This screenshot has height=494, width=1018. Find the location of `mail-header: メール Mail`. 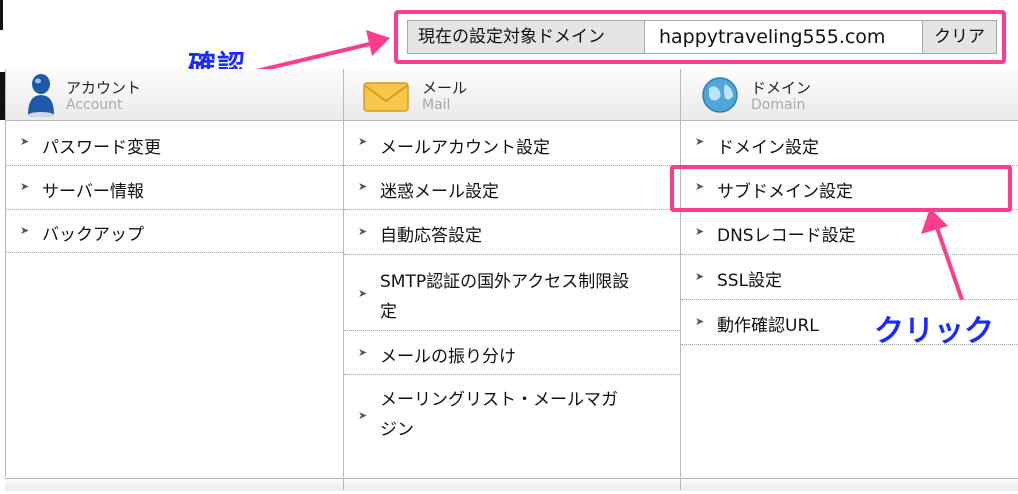

mail-header: メール Mail is located at coordinates (512, 95).